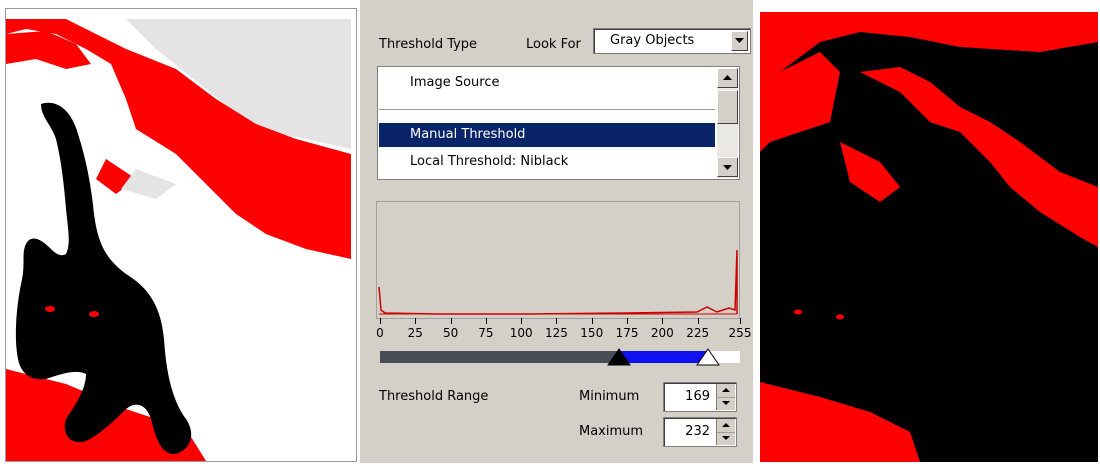 This screenshot has width=1100, height=466. I want to click on axis-tick-label: 125, so click(556, 333).